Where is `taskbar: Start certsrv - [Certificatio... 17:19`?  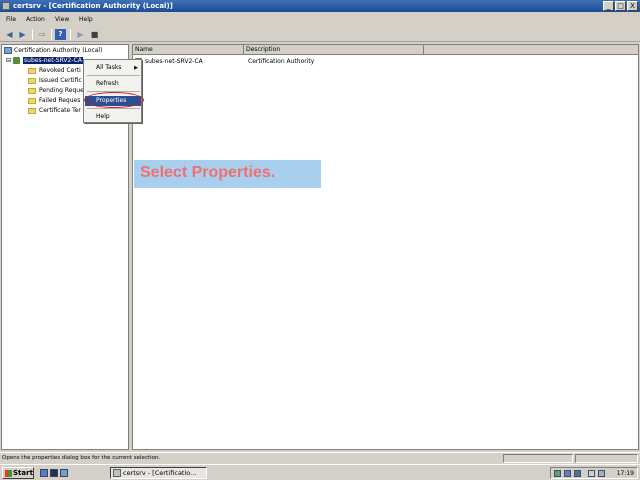
taskbar: Start certsrv - [Certificatio... 17:19 is located at coordinates (320, 472).